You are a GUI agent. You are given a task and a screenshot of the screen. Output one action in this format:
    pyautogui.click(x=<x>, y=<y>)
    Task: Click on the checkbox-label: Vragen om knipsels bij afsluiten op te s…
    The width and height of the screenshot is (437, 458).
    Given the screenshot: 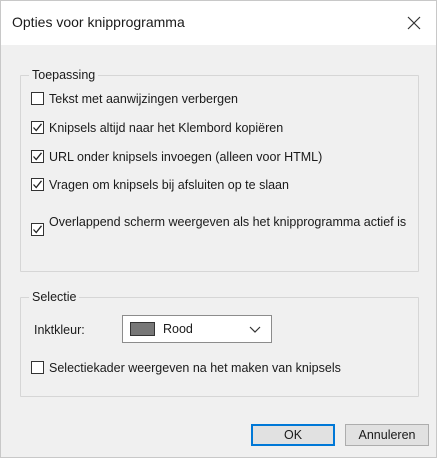 What is the action you would take?
    pyautogui.click(x=169, y=185)
    